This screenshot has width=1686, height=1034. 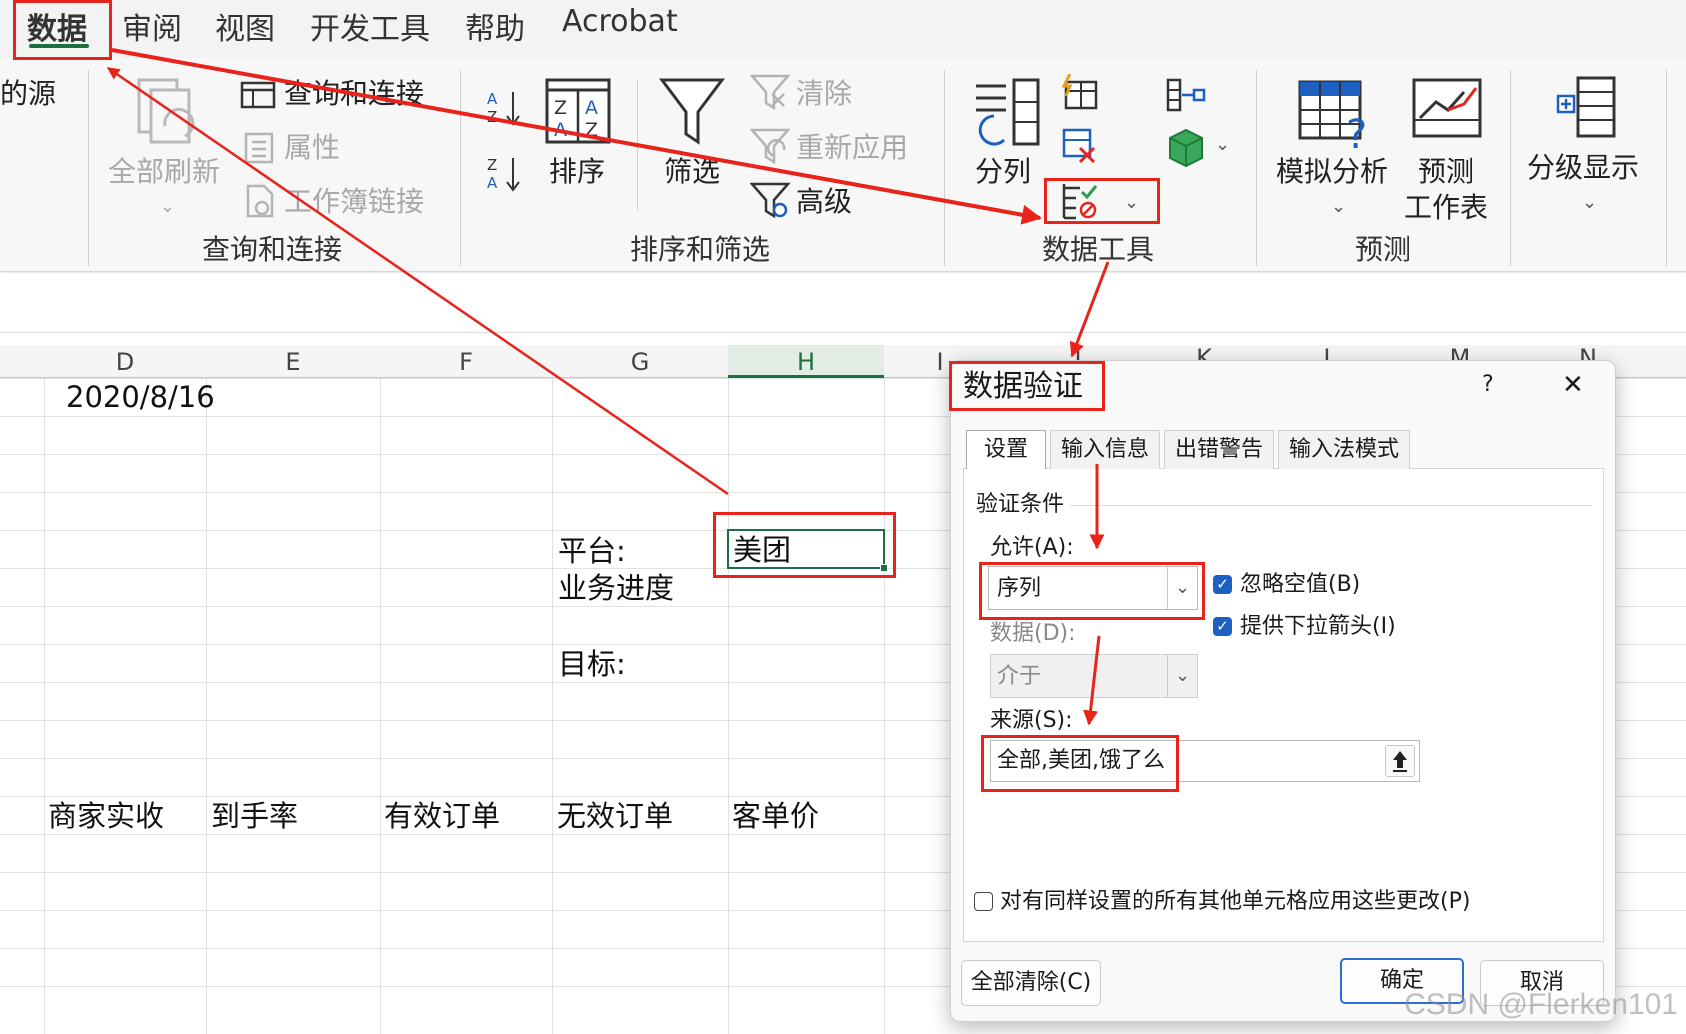 I want to click on sort-descending-icon: Z A, so click(x=503, y=174).